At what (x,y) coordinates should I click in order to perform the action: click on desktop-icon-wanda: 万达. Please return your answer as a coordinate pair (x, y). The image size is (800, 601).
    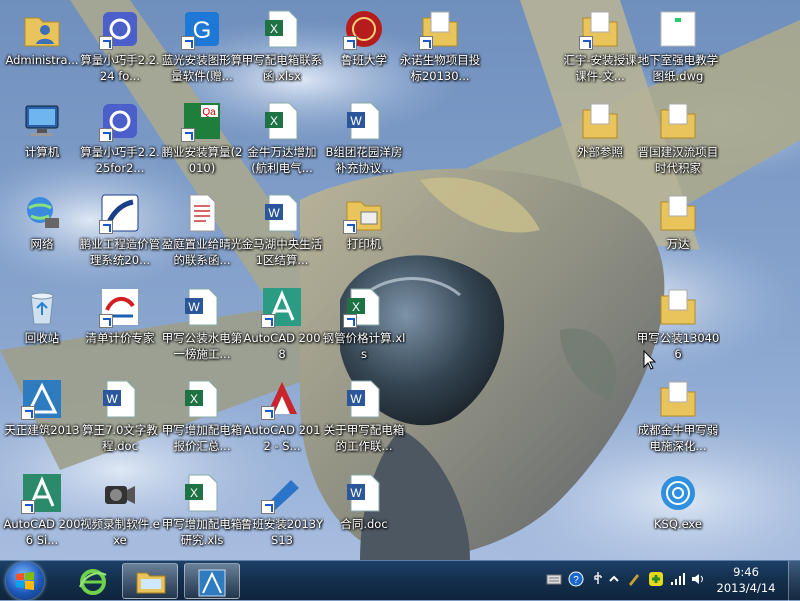
    Looking at the image, I should click on (678, 230).